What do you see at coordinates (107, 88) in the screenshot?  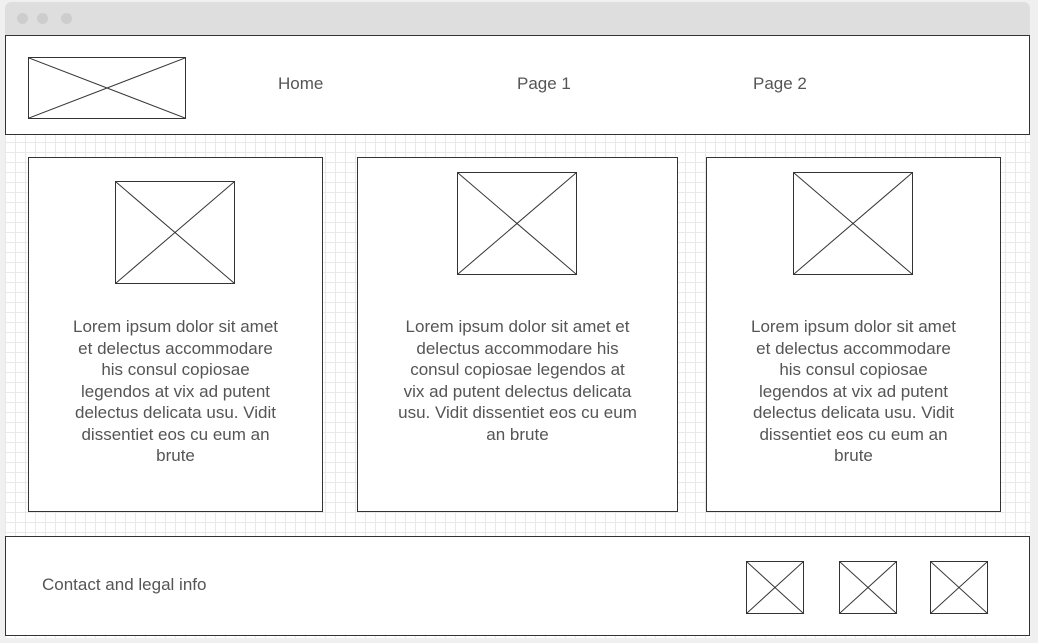 I see `logo-placeholder-icon` at bounding box center [107, 88].